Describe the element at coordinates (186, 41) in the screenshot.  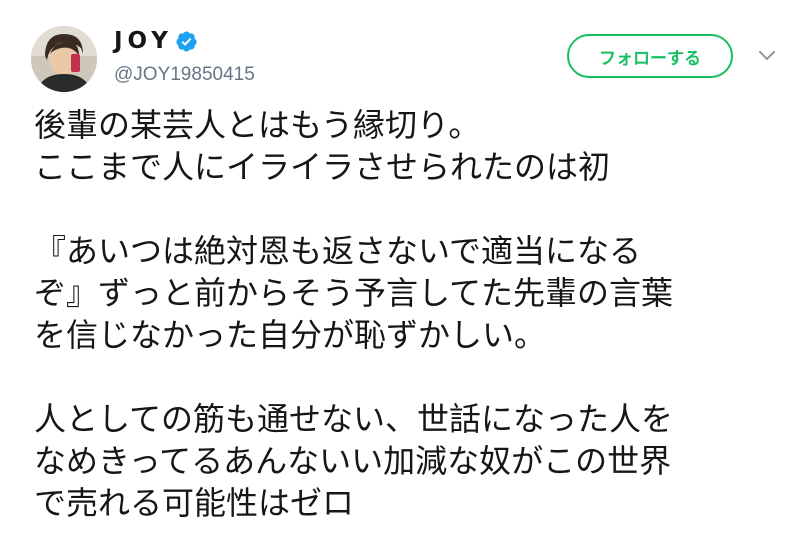
I see `verified-badge-icon` at that location.